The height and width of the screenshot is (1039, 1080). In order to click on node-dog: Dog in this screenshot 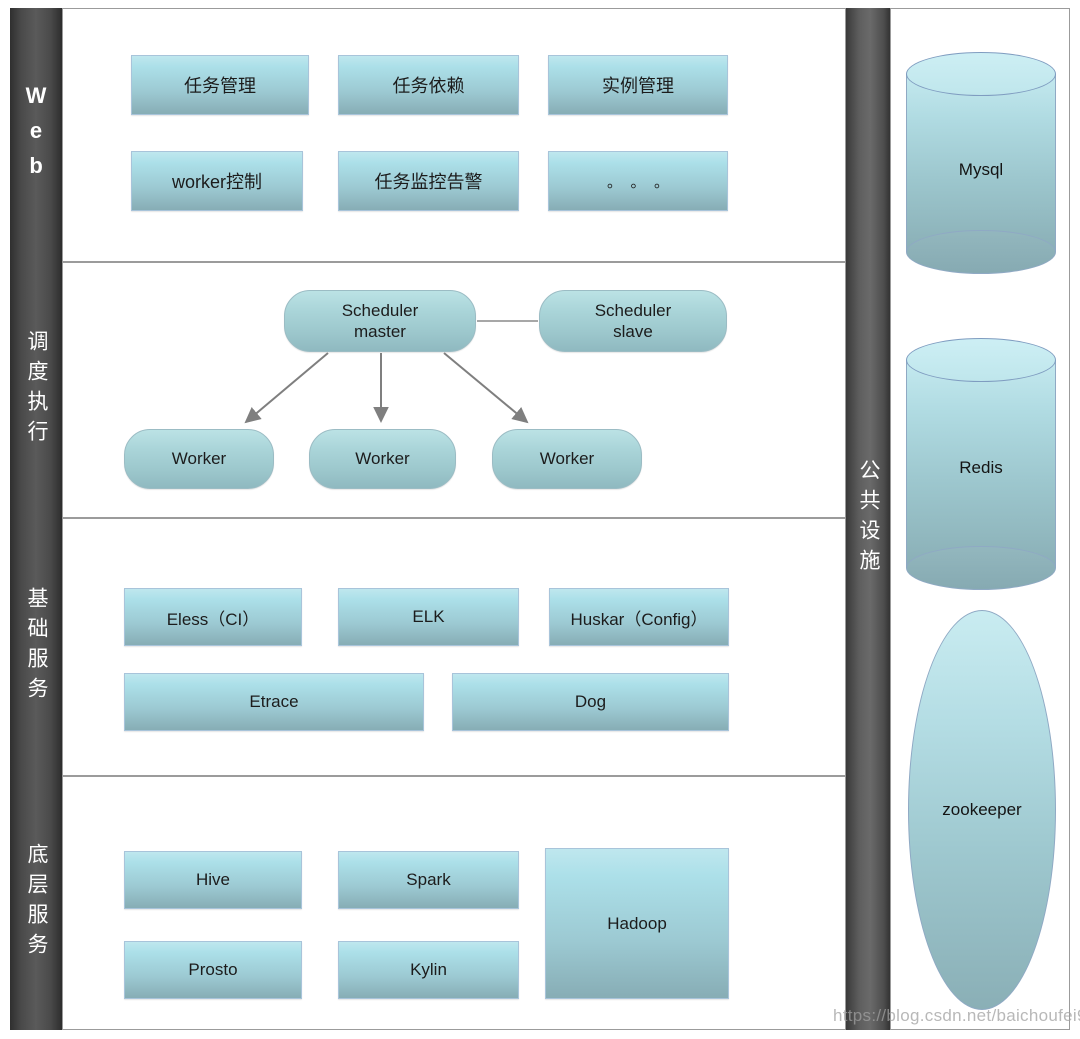, I will do `click(590, 702)`.